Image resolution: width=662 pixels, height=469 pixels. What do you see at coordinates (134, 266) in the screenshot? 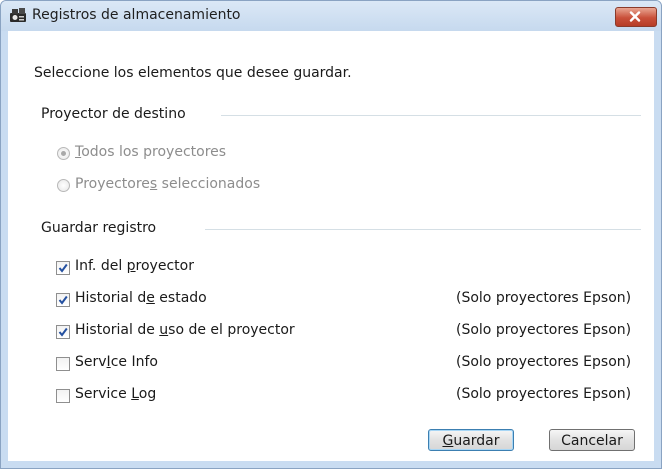
I see `label-projector-info: Inf. del proyector` at bounding box center [134, 266].